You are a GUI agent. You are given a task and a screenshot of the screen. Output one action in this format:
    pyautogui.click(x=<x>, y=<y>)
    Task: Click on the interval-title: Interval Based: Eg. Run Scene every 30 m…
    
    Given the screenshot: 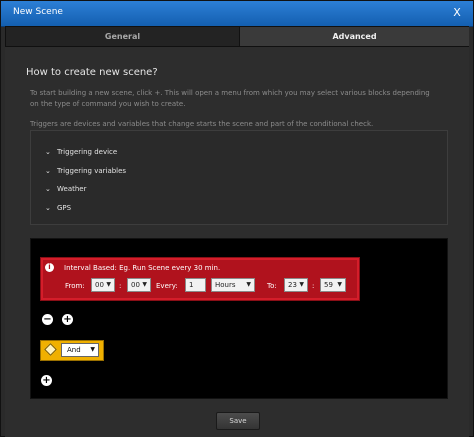 What is the action you would take?
    pyautogui.click(x=142, y=268)
    